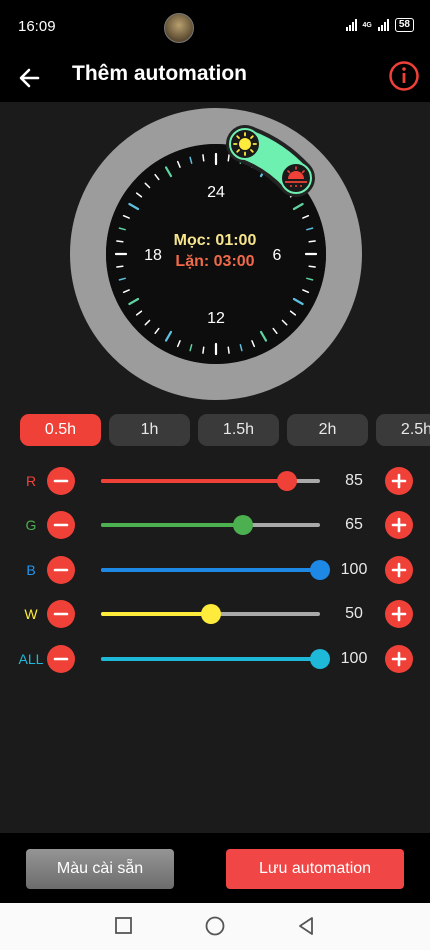  I want to click on info-icon, so click(404, 76).